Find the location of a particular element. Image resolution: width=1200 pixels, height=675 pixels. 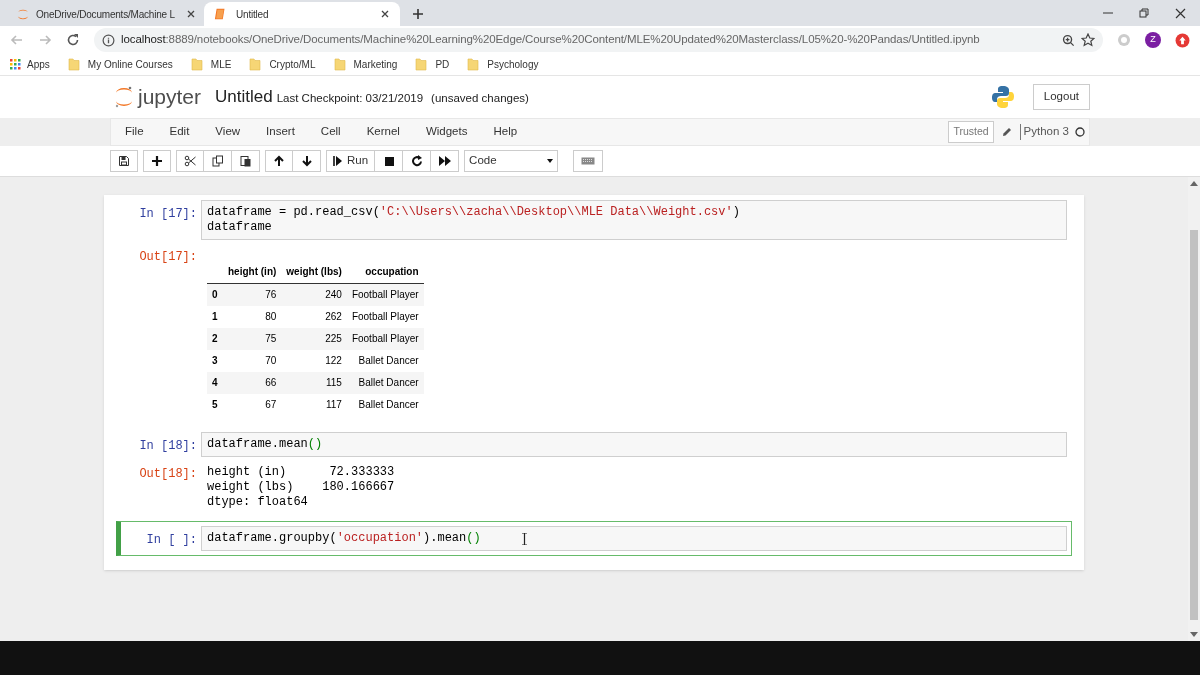

row-index: 4 is located at coordinates (215, 382).